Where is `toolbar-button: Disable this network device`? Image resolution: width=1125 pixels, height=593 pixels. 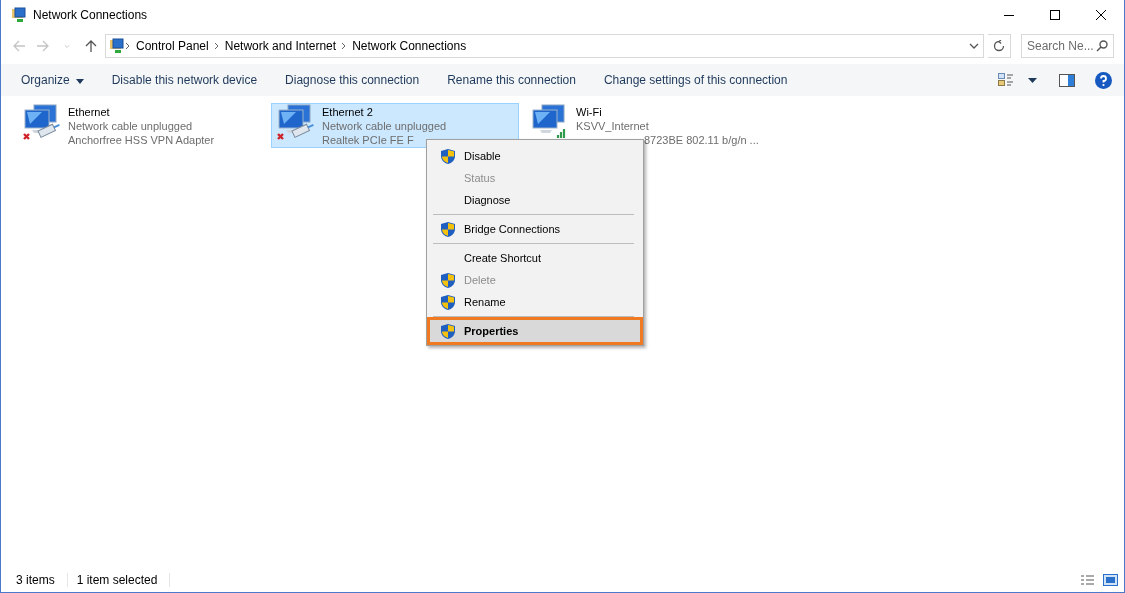 toolbar-button: Disable this network device is located at coordinates (184, 80).